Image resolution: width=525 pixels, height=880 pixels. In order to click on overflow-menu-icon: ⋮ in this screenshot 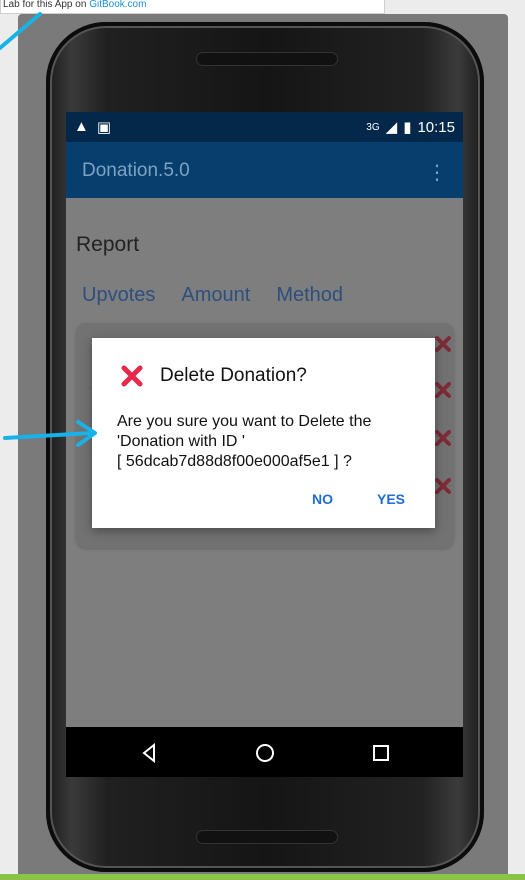, I will do `click(437, 172)`.